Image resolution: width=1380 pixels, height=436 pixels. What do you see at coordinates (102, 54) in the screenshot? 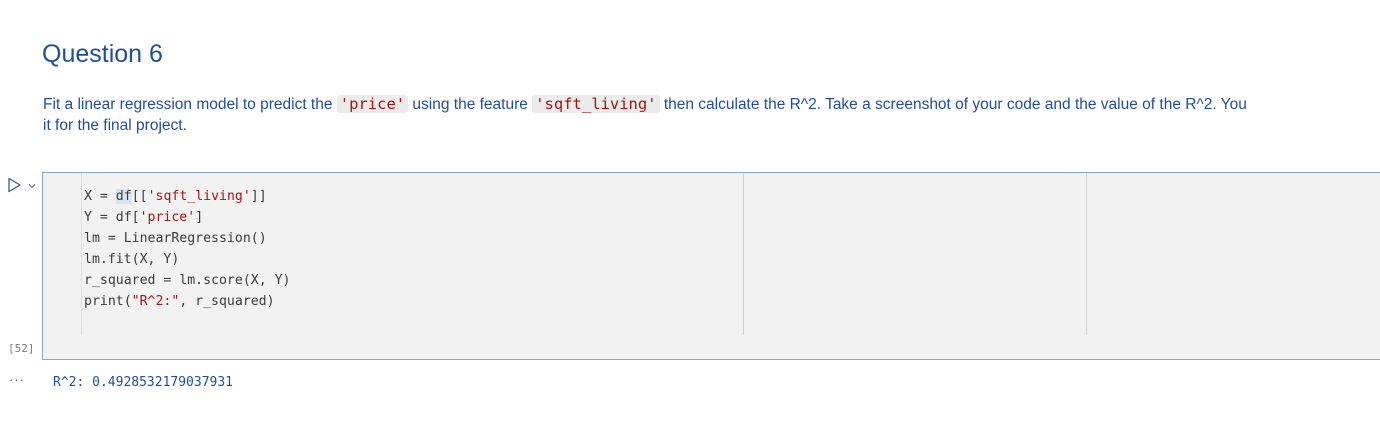
I see `question-heading: Question 6` at bounding box center [102, 54].